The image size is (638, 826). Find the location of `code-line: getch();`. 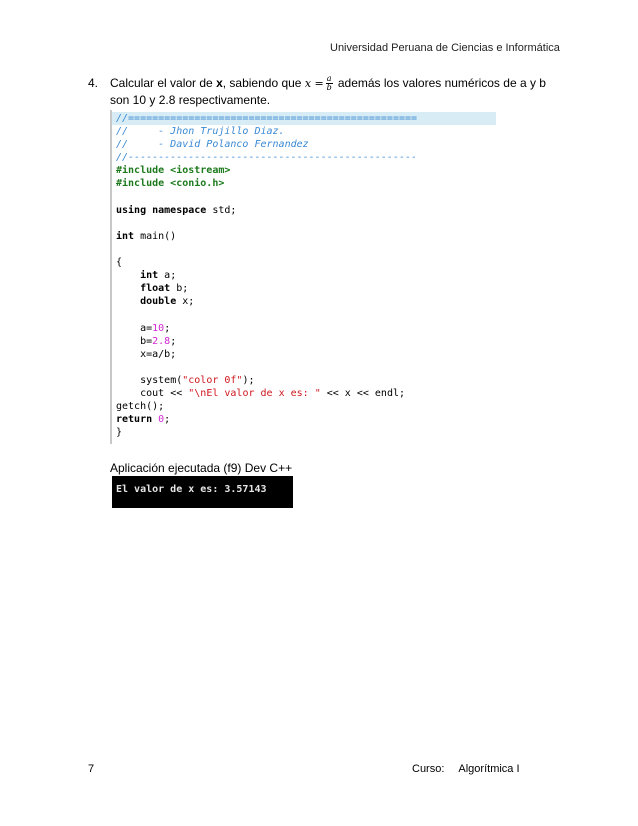

code-line: getch(); is located at coordinates (304, 406).